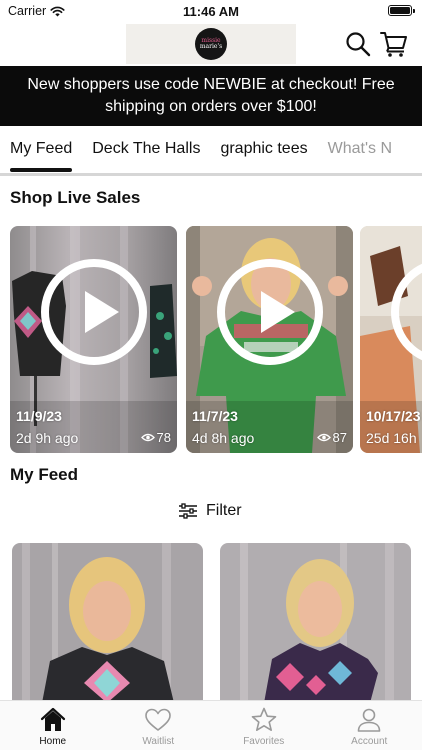 The width and height of the screenshot is (422, 750). Describe the element at coordinates (53, 741) in the screenshot. I see `tab-home-label: Home` at that location.